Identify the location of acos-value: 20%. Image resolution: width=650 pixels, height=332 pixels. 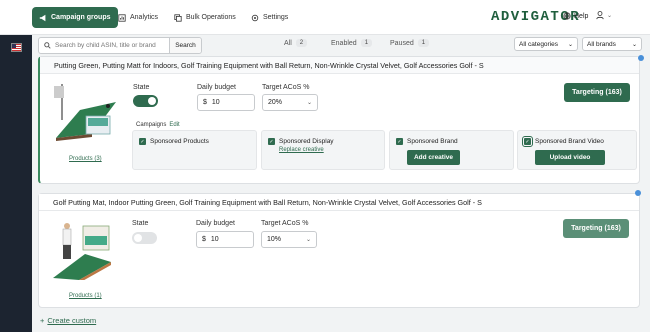
(275, 102).